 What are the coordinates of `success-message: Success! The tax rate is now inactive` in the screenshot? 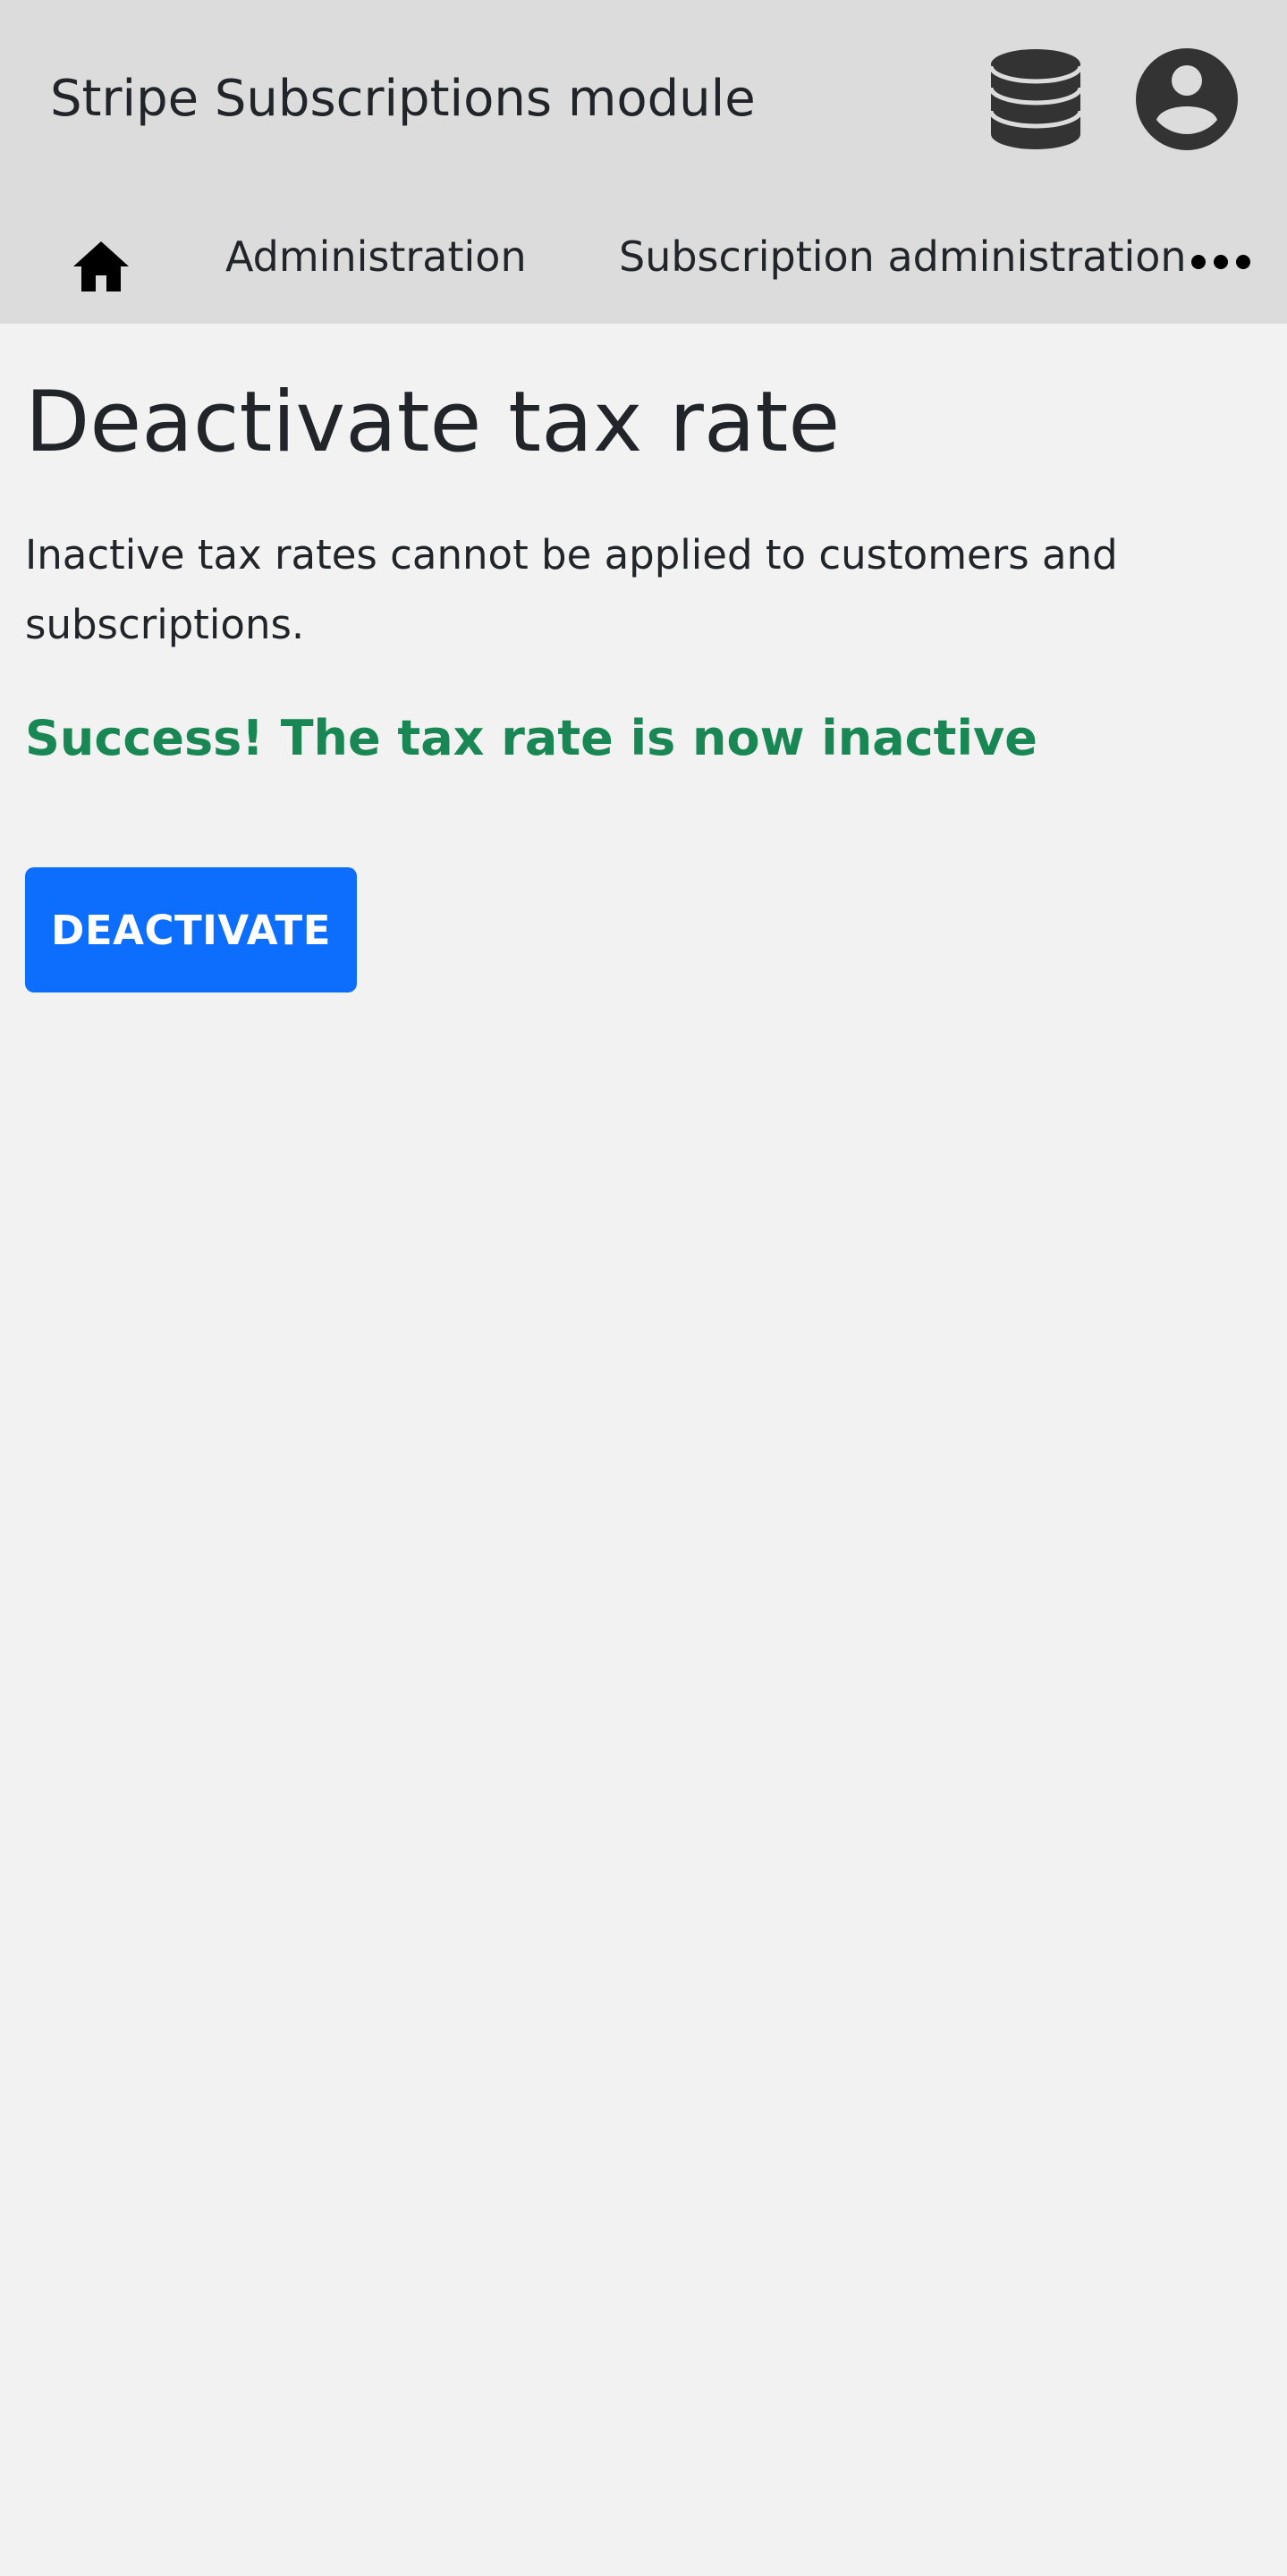 It's located at (531, 738).